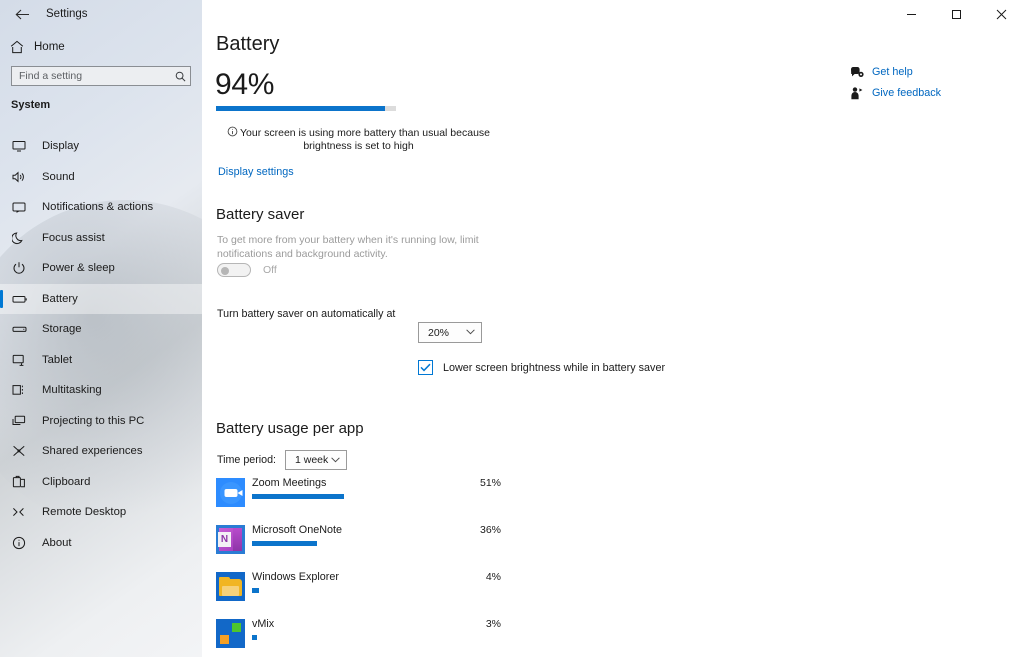 This screenshot has height=657, width=1024. I want to click on sidebar-item-battery: Battery, so click(101, 298).